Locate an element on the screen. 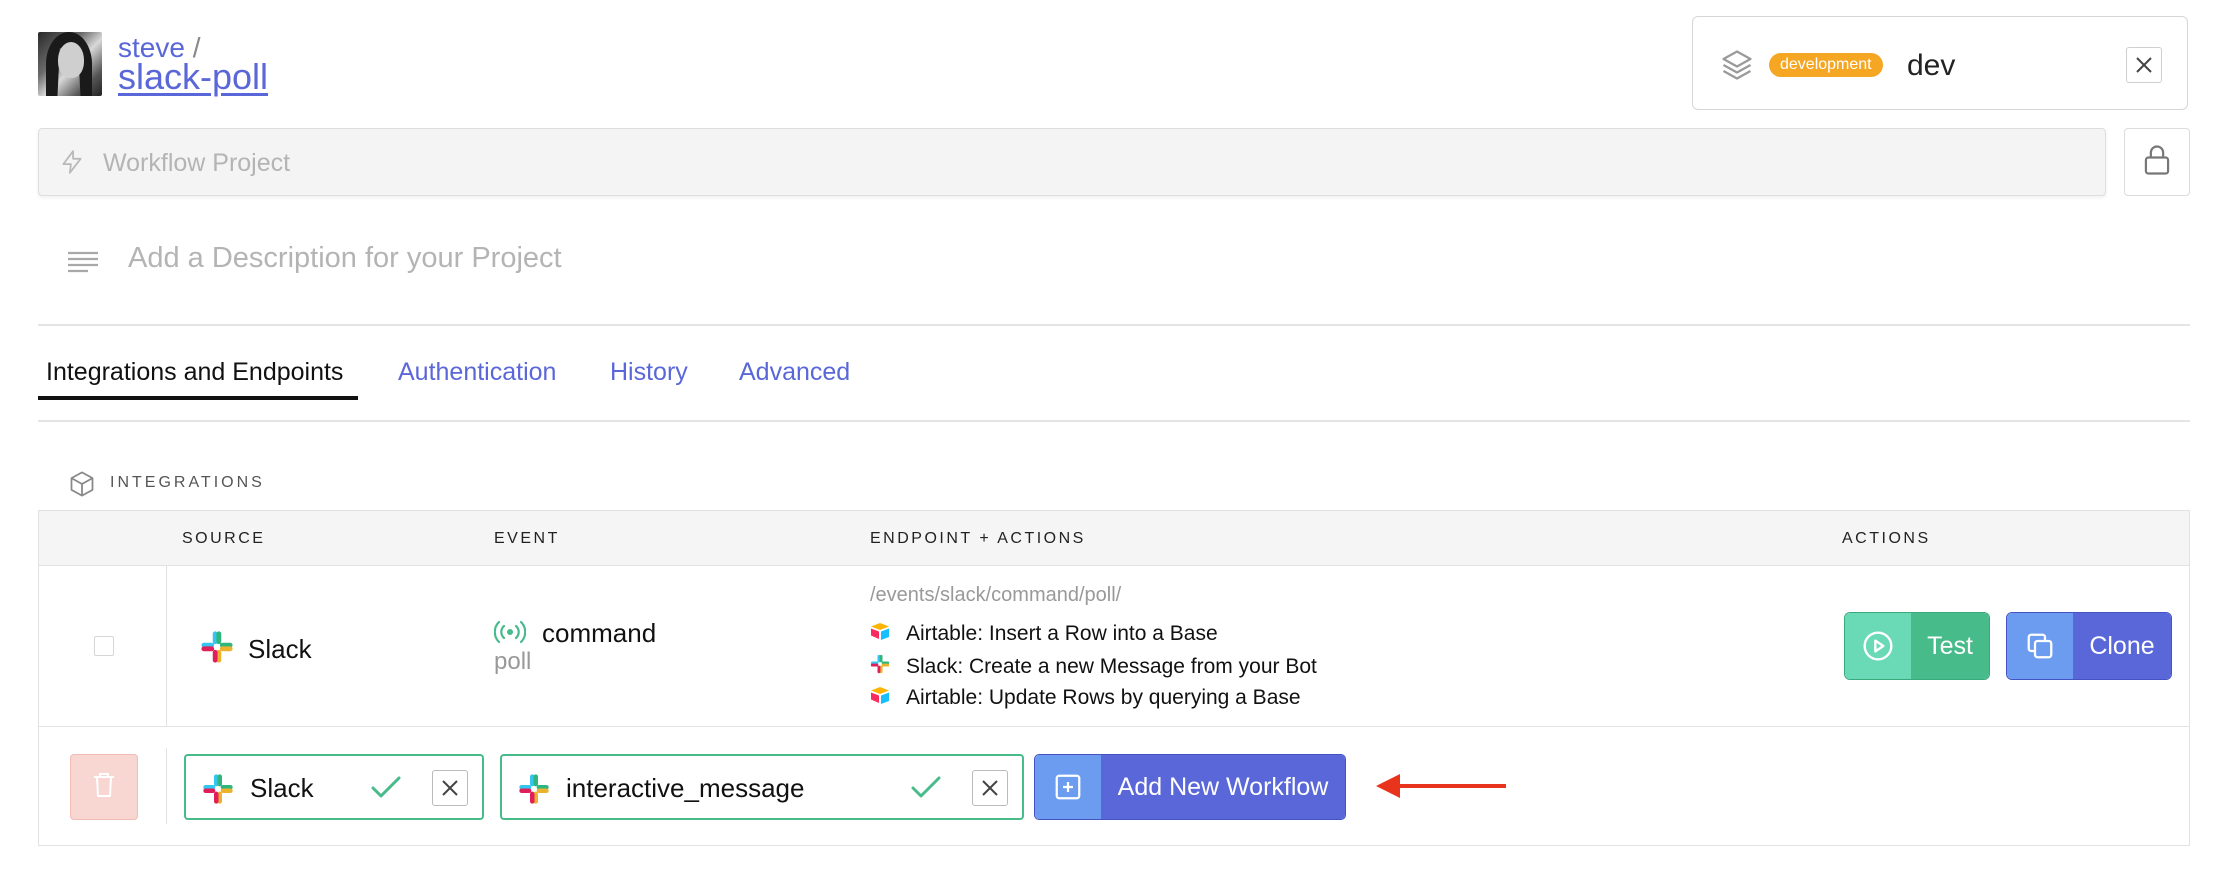 Image resolution: width=2216 pixels, height=880 pixels. source-select-value: Slack is located at coordinates (282, 788).